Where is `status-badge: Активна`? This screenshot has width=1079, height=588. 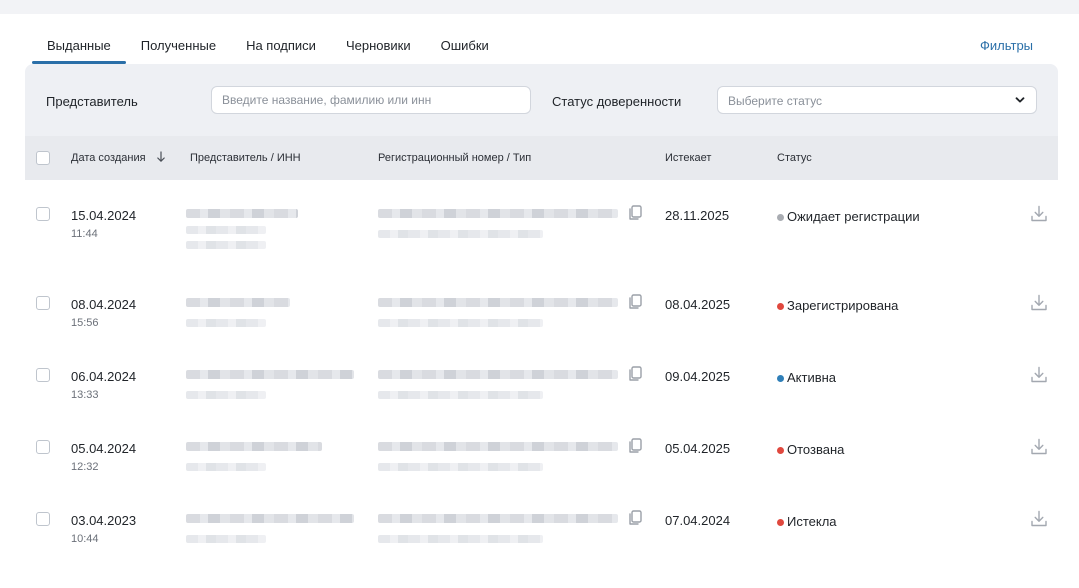
status-badge: Активна is located at coordinates (852, 378).